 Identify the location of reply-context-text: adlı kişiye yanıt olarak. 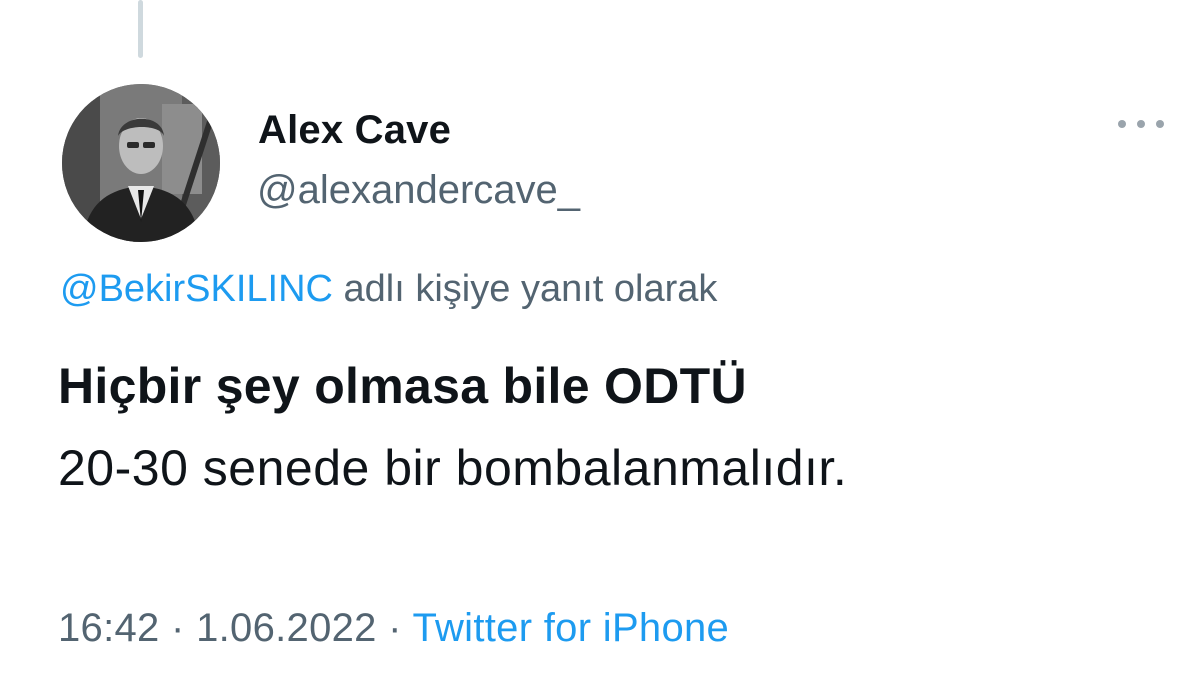
(525, 289).